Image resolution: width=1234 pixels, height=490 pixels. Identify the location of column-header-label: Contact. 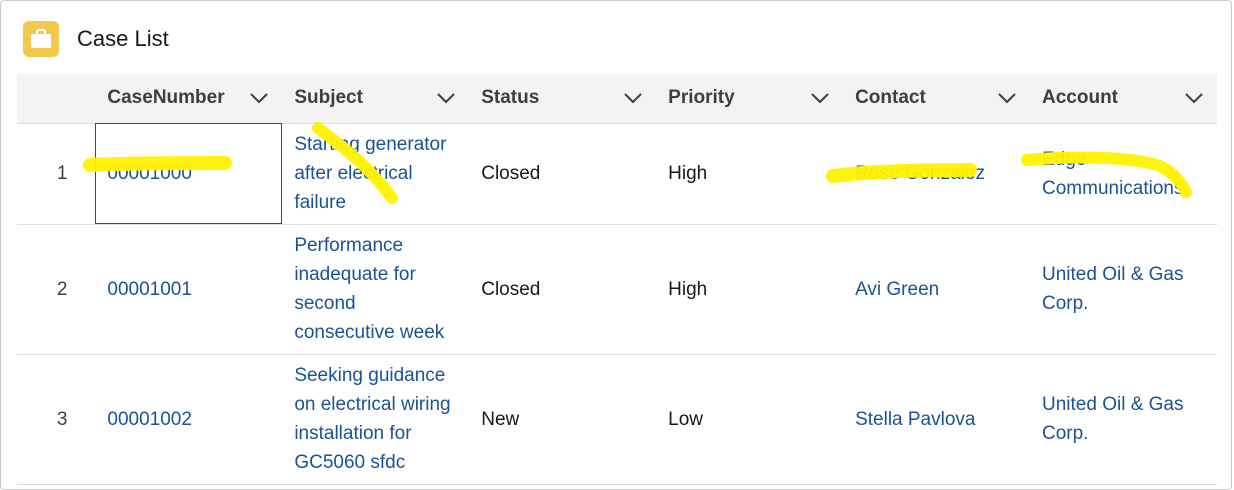
(890, 98).